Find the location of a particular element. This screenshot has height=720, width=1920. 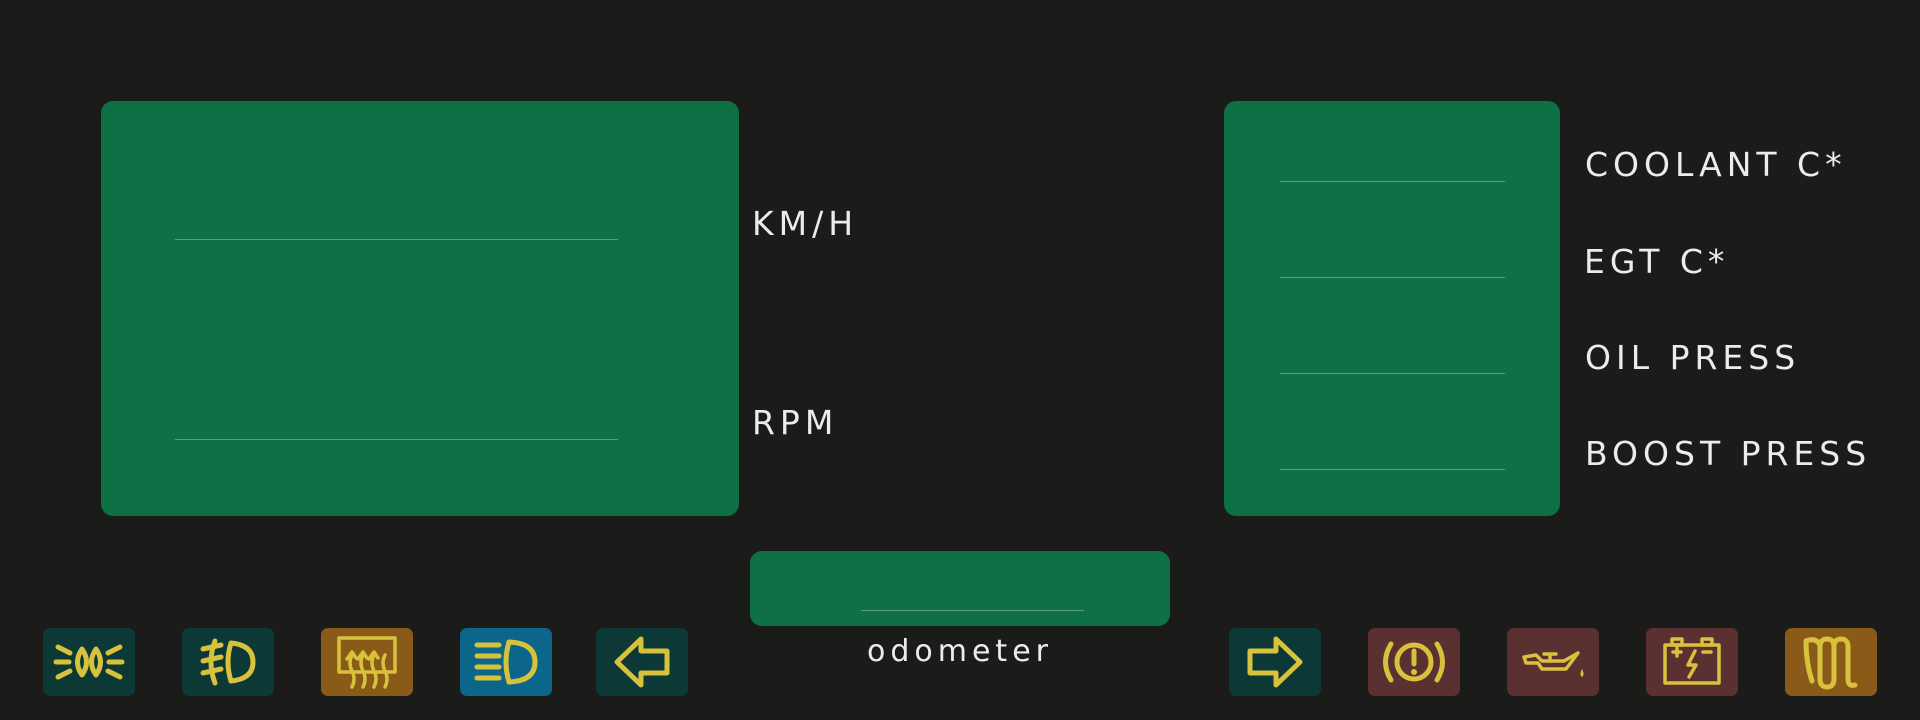

rpm-label: RPM is located at coordinates (795, 422).